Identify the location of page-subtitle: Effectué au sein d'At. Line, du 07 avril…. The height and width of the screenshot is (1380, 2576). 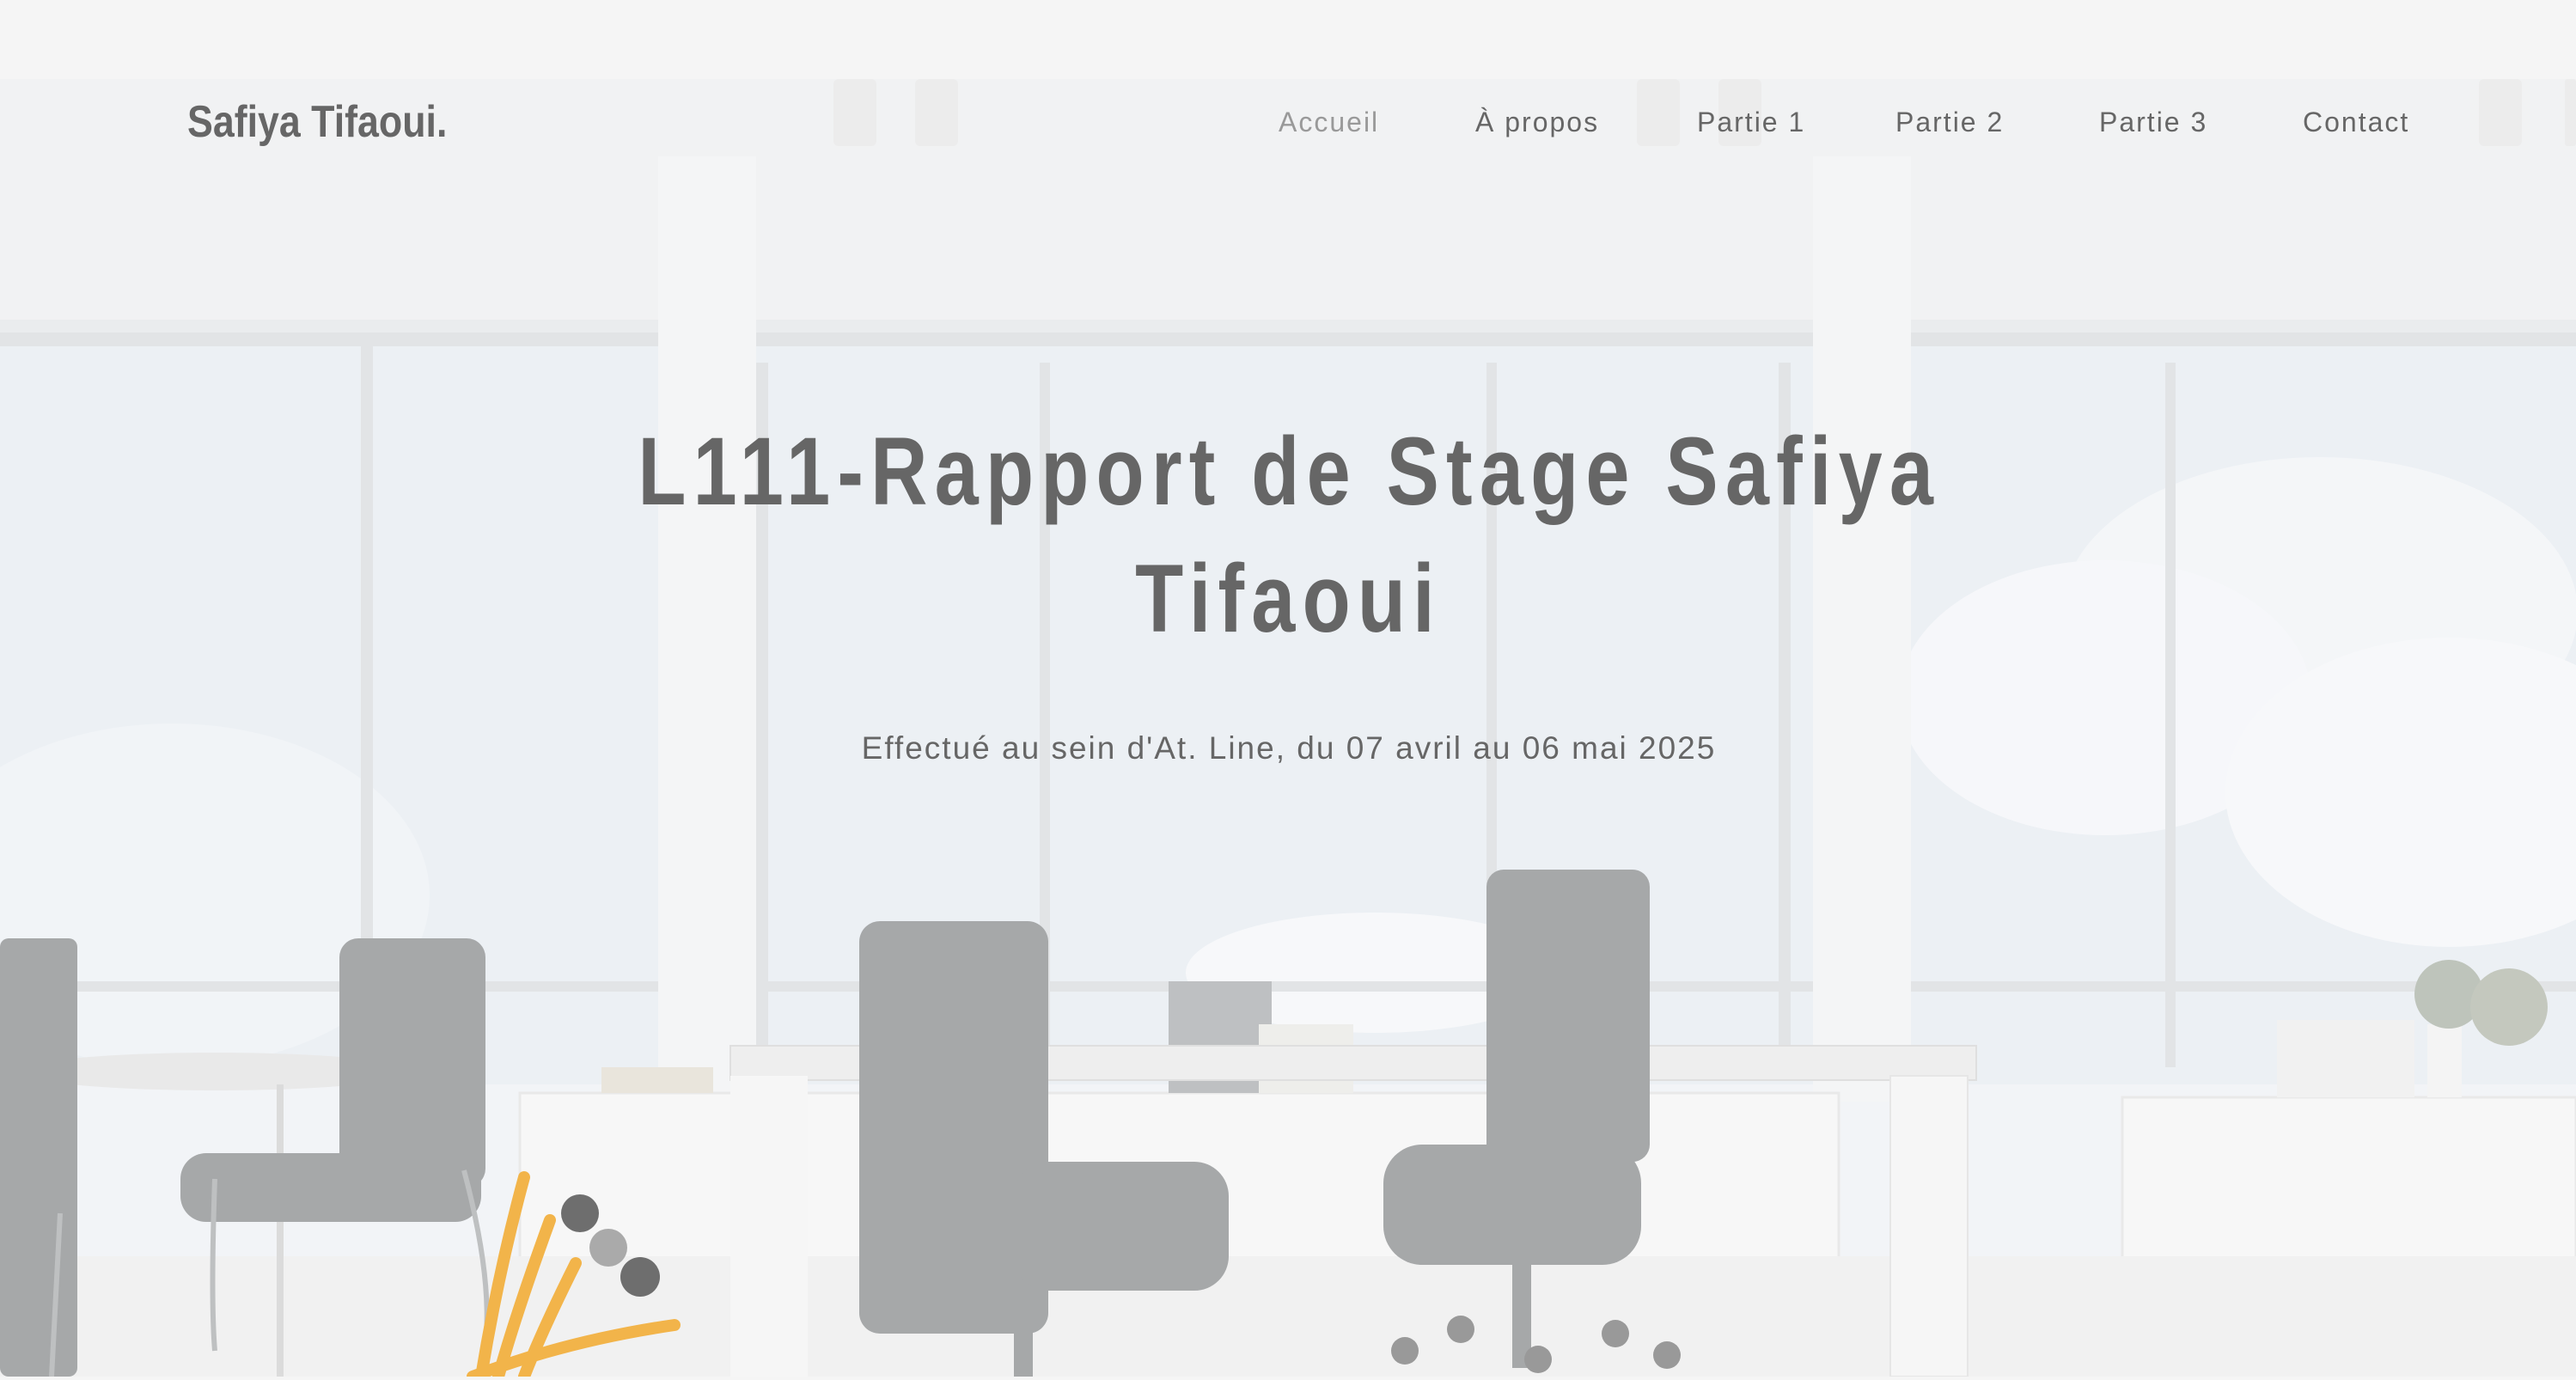
(1289, 748).